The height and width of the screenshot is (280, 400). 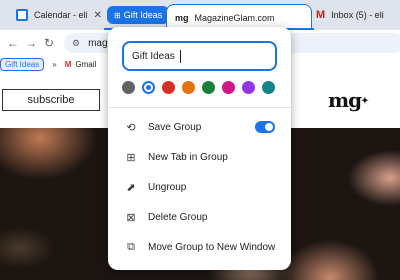 I want to click on color-swatch-cyan, so click(x=268, y=87).